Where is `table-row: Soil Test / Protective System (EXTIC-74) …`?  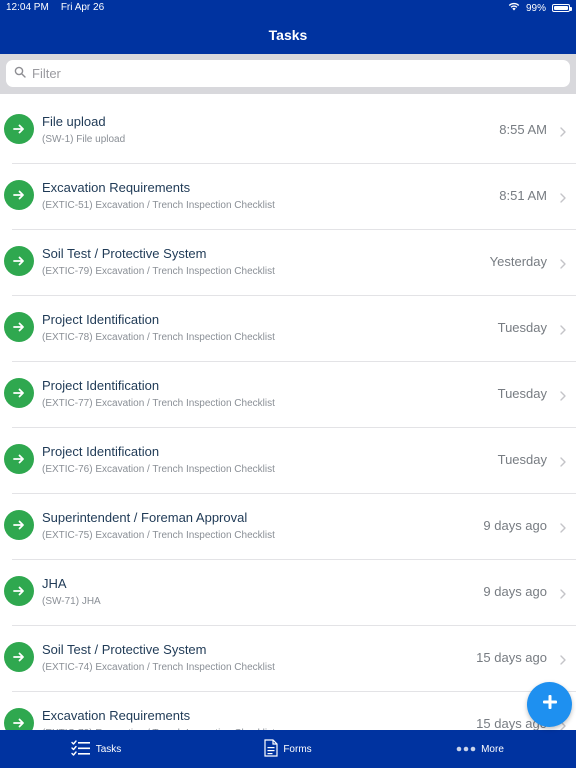
table-row: Soil Test / Protective System (EXTIC-74) … is located at coordinates (288, 659).